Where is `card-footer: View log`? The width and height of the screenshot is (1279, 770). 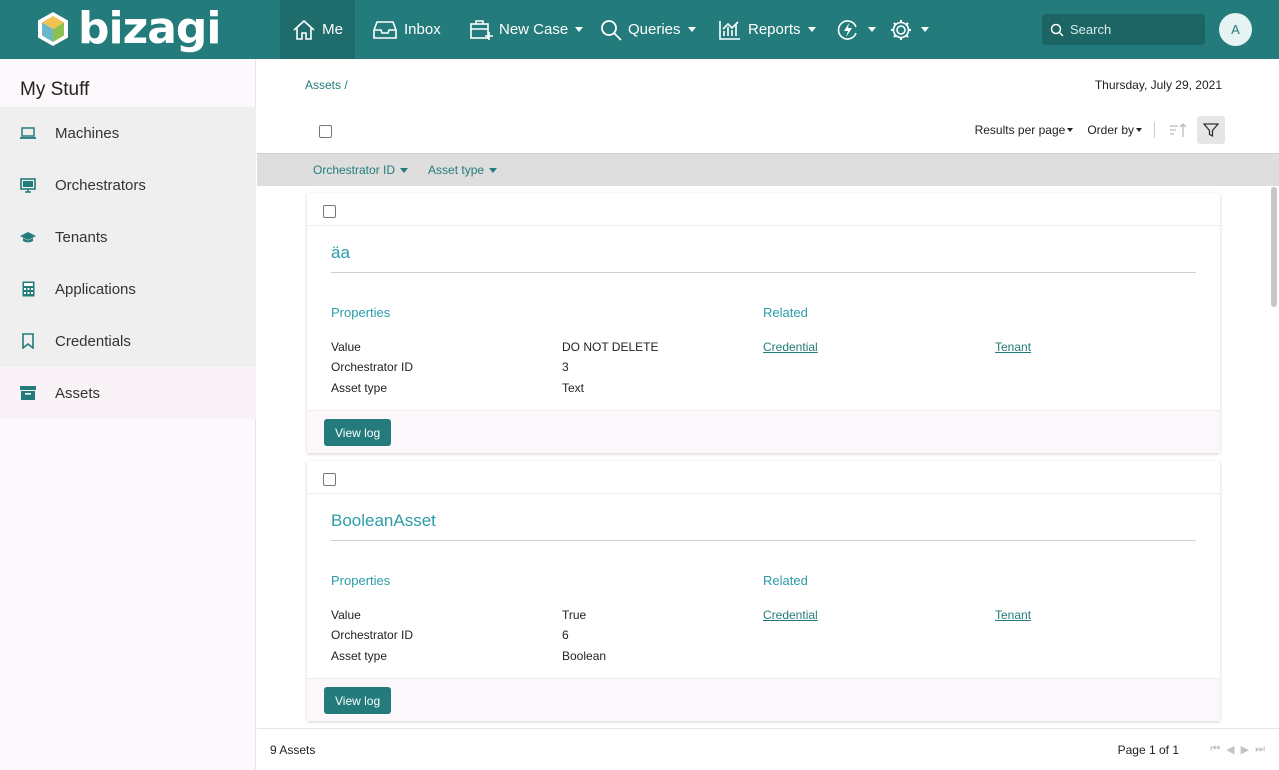 card-footer: View log is located at coordinates (763, 431).